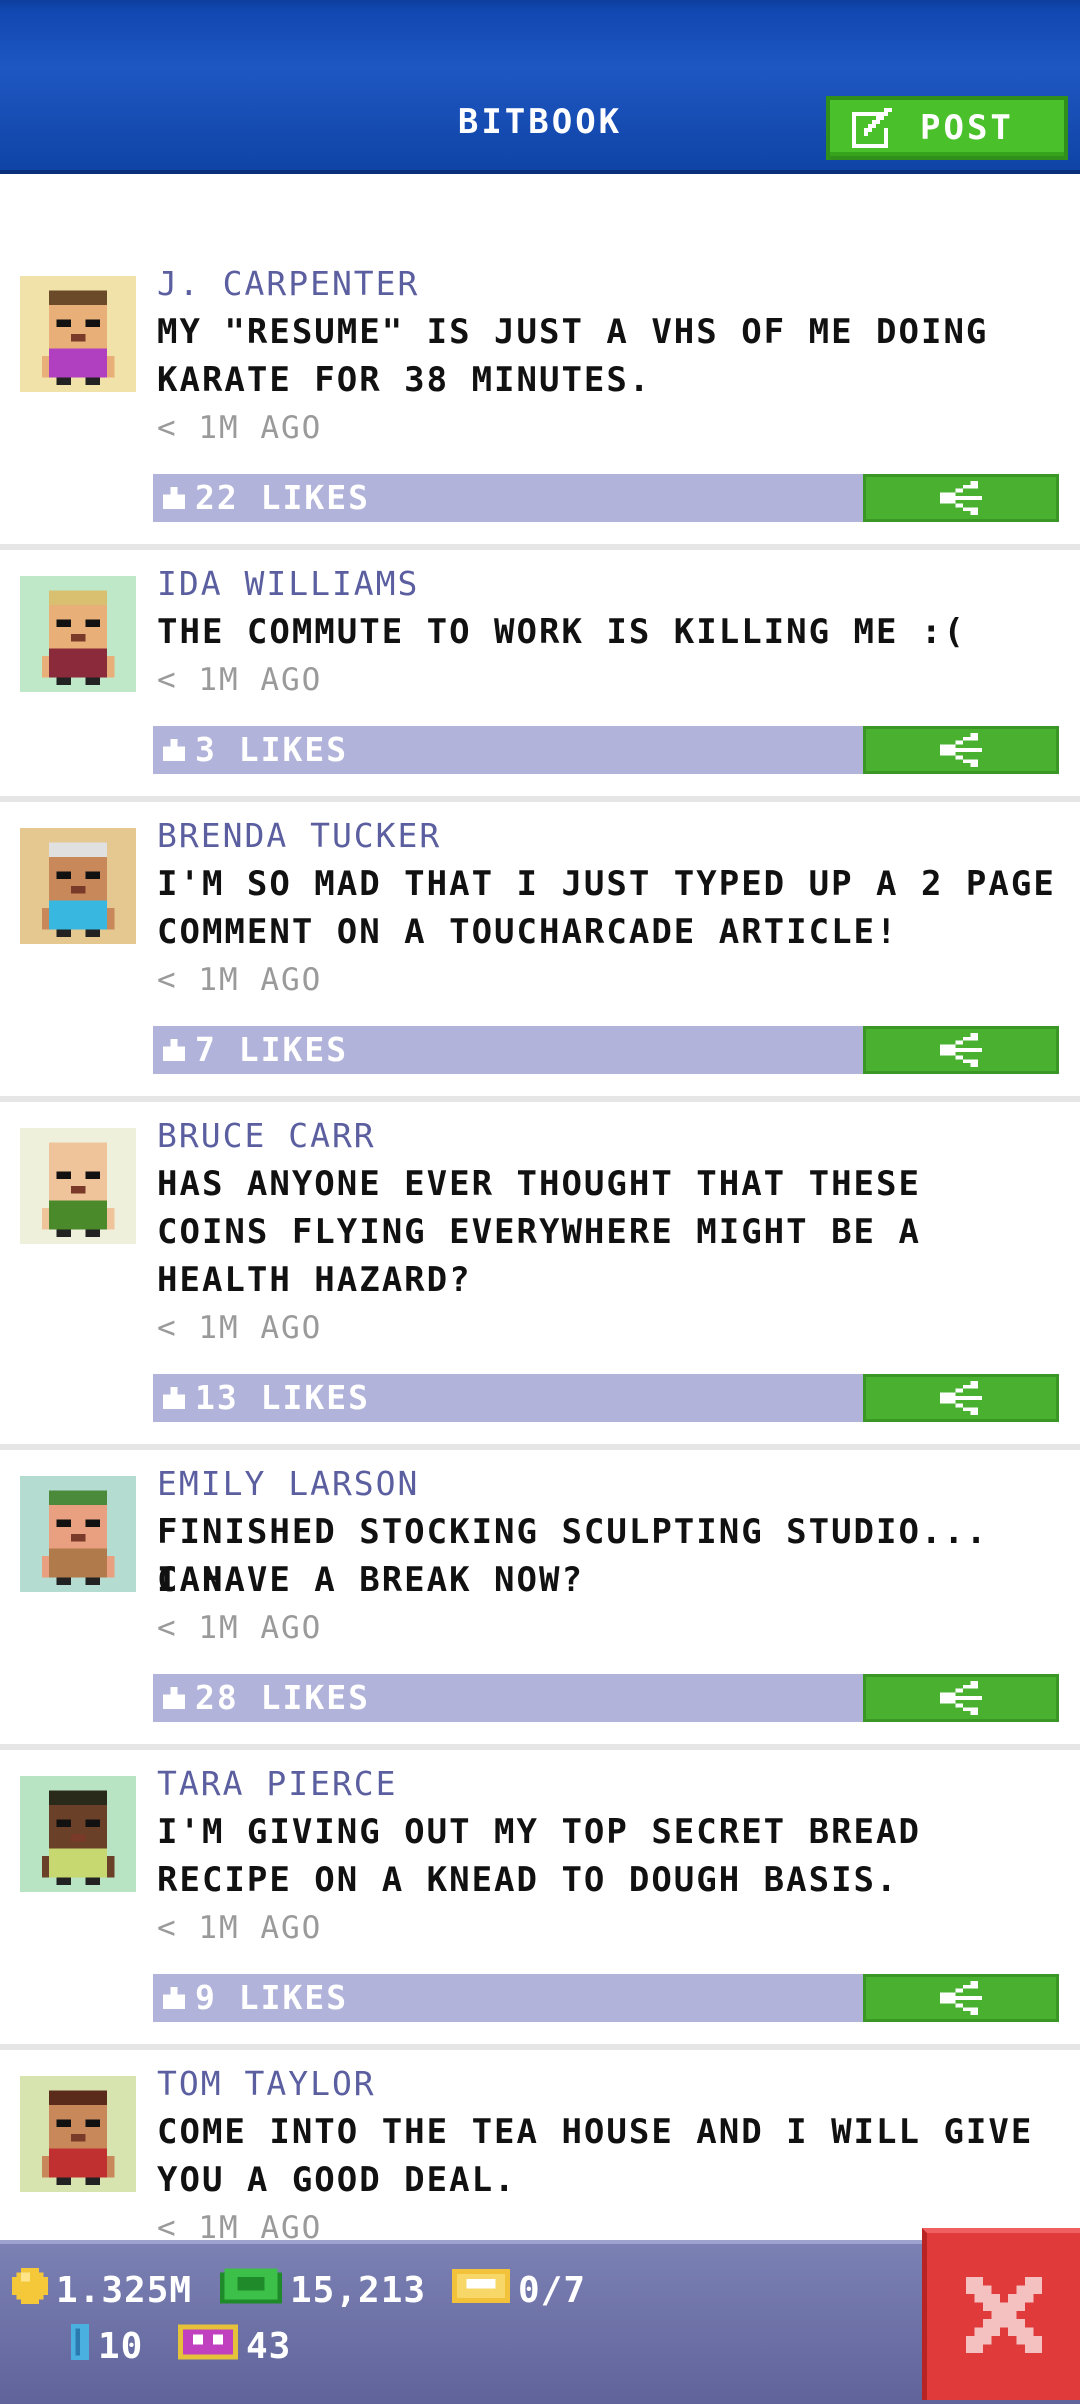  What do you see at coordinates (288, 283) in the screenshot?
I see `post-author: J. CARPENTER` at bounding box center [288, 283].